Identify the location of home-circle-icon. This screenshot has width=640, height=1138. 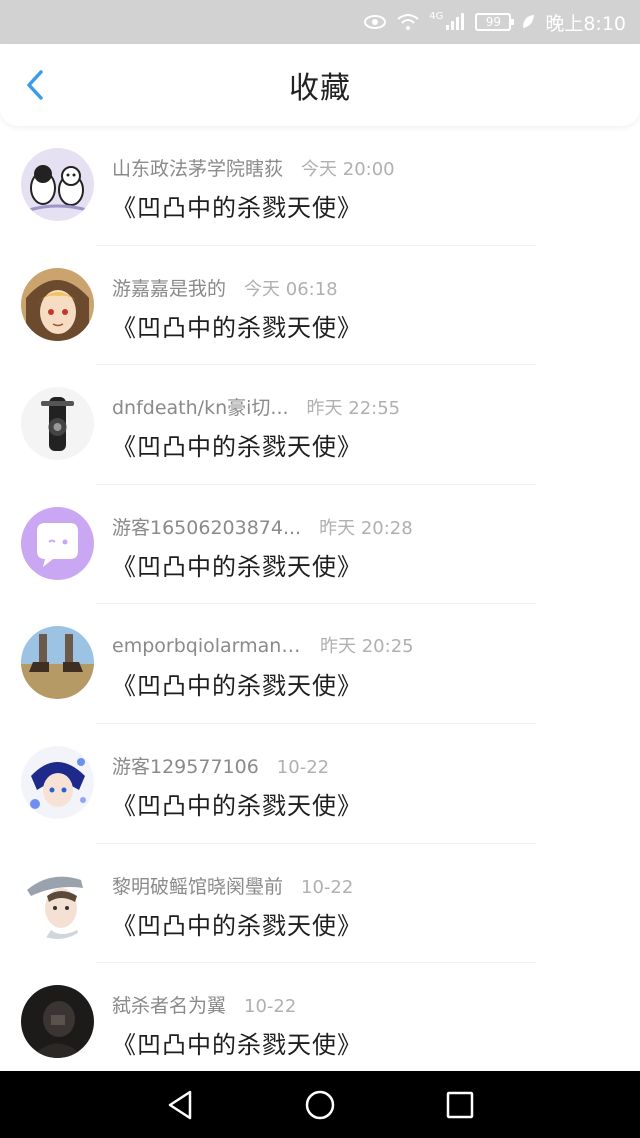
(320, 1104).